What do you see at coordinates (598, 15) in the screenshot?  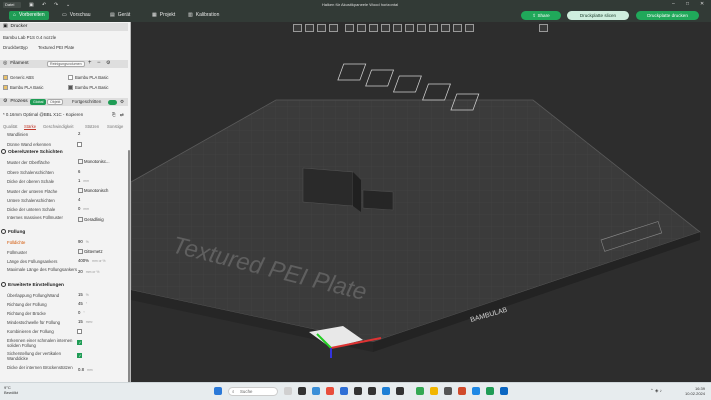 I see `slice-plate-button: Druckplatte slicen` at bounding box center [598, 15].